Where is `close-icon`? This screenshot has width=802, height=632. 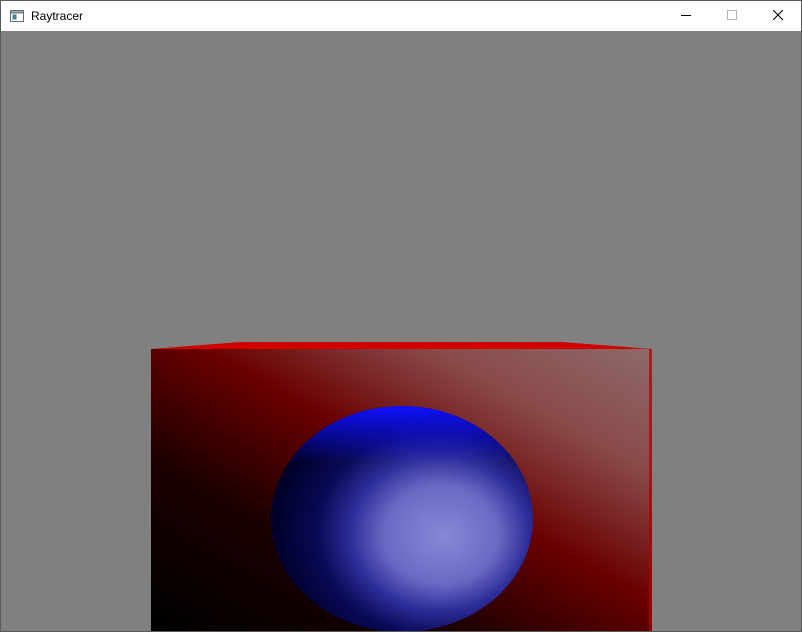 close-icon is located at coordinates (778, 16).